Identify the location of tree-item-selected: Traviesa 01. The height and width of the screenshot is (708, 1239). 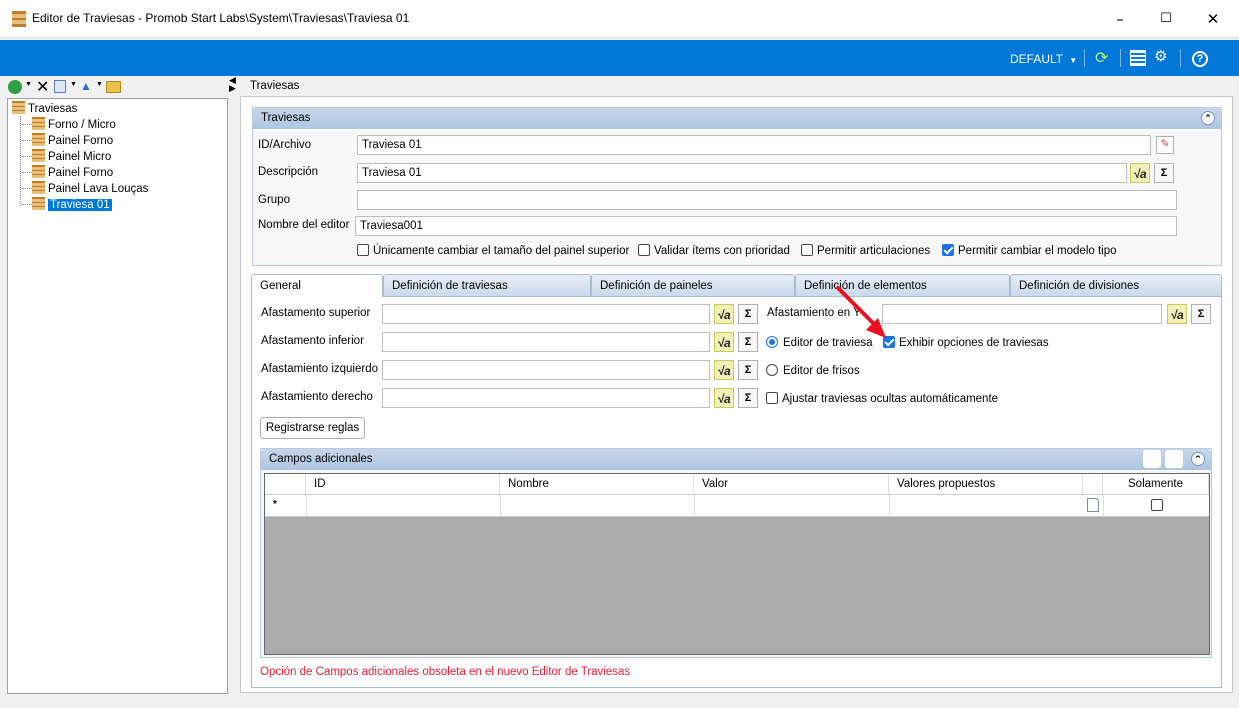
(67, 205).